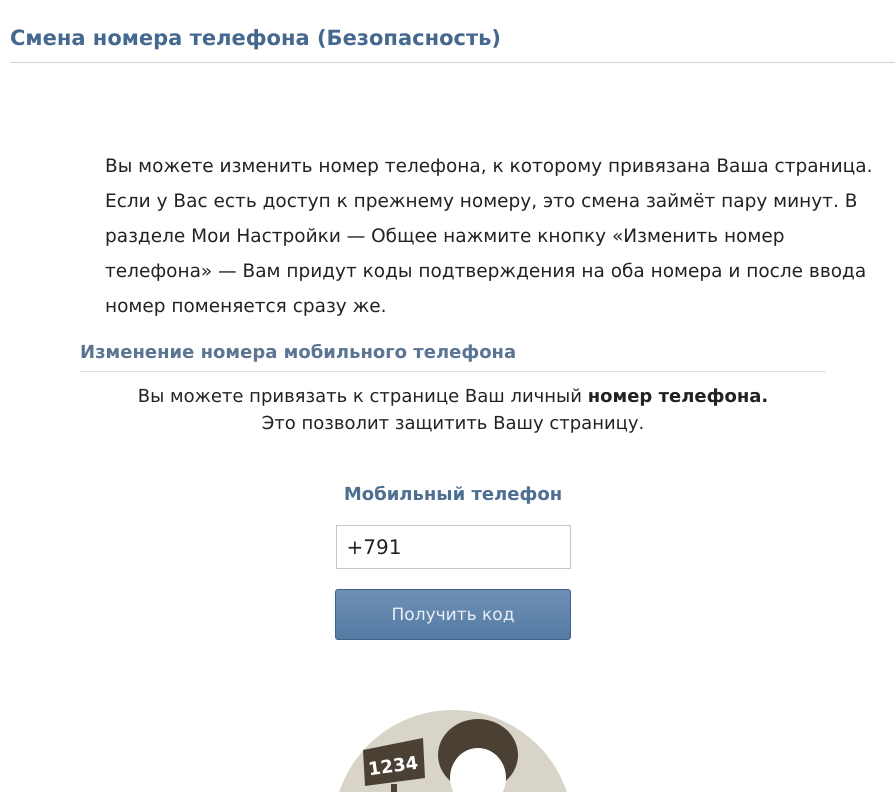 This screenshot has height=792, width=895. Describe the element at coordinates (298, 352) in the screenshot. I see `panel-title: Изменение номера мобильного телефона` at that location.